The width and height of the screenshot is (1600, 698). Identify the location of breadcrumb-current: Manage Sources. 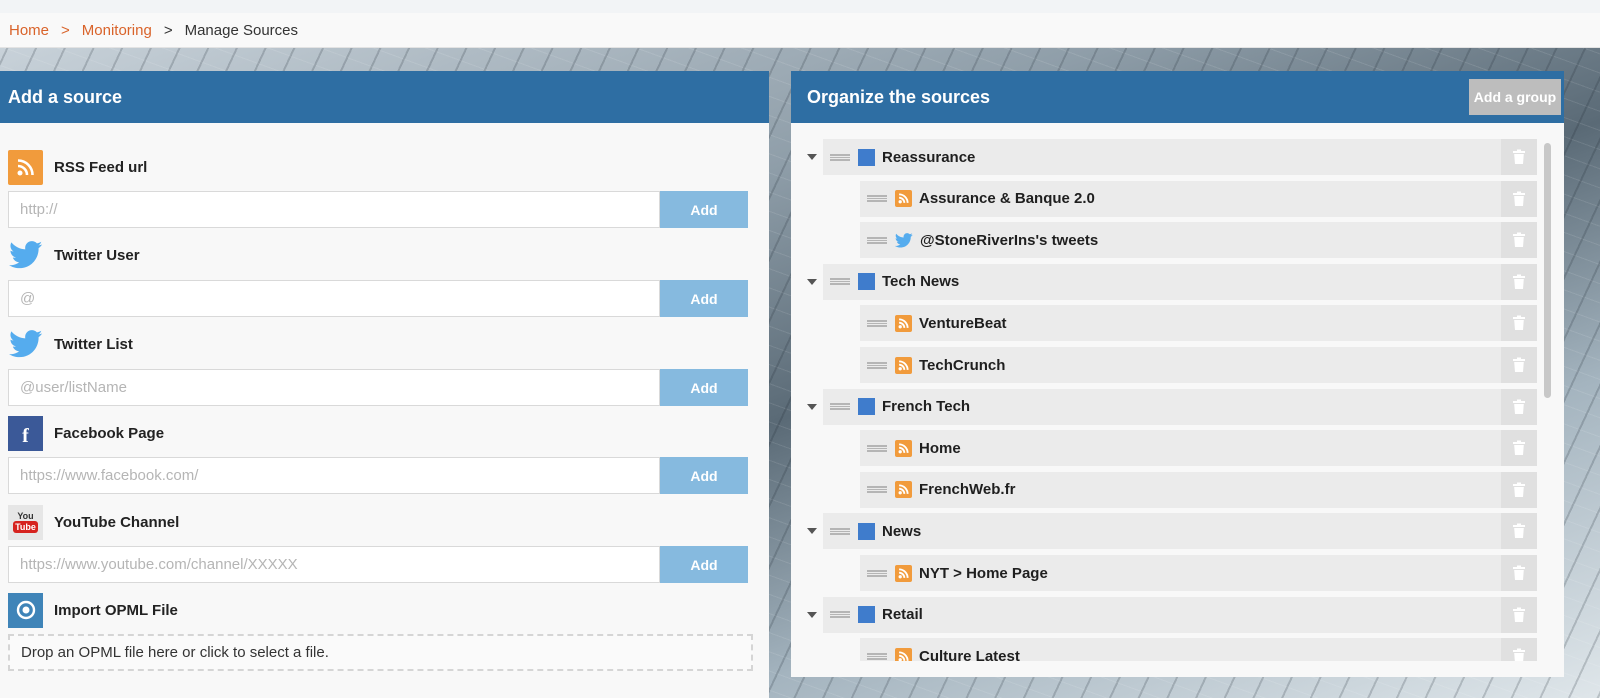
(241, 30).